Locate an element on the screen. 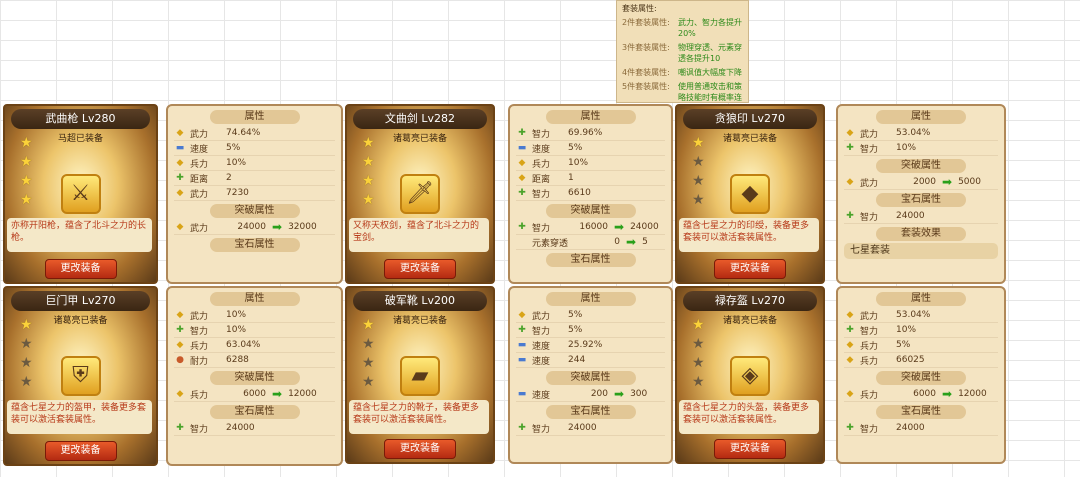 The width and height of the screenshot is (1080, 477). attribute-row: ✚ 智力 69.96% is located at coordinates (590, 133).